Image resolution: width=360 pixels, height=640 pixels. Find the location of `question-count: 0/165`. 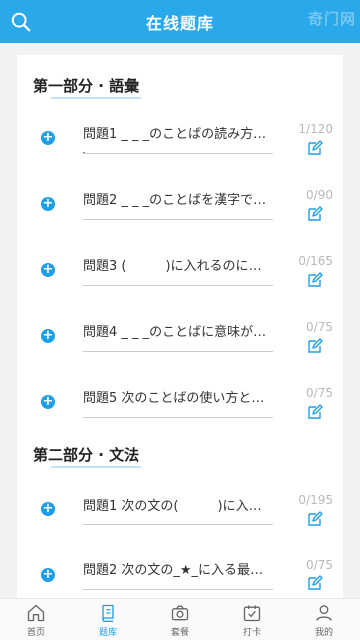

question-count: 0/165 is located at coordinates (315, 261).